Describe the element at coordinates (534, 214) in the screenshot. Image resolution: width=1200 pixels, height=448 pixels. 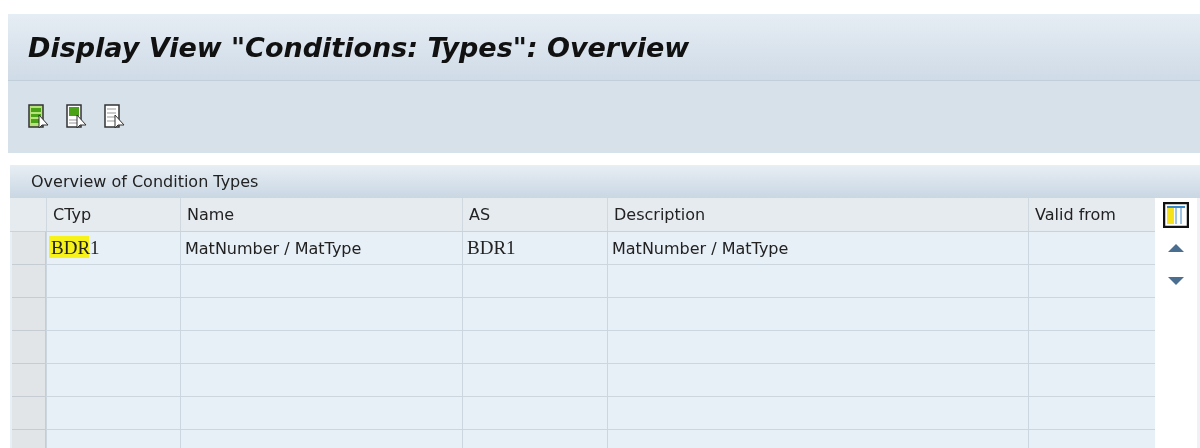
I see `column-header: AS` at that location.